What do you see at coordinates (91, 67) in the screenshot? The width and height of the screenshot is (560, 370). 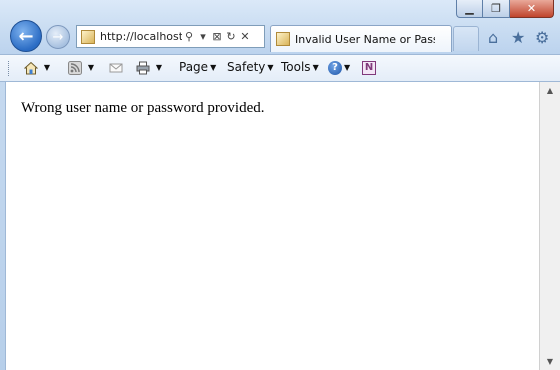 I see `feeds-dropdown-icon: ▼` at bounding box center [91, 67].